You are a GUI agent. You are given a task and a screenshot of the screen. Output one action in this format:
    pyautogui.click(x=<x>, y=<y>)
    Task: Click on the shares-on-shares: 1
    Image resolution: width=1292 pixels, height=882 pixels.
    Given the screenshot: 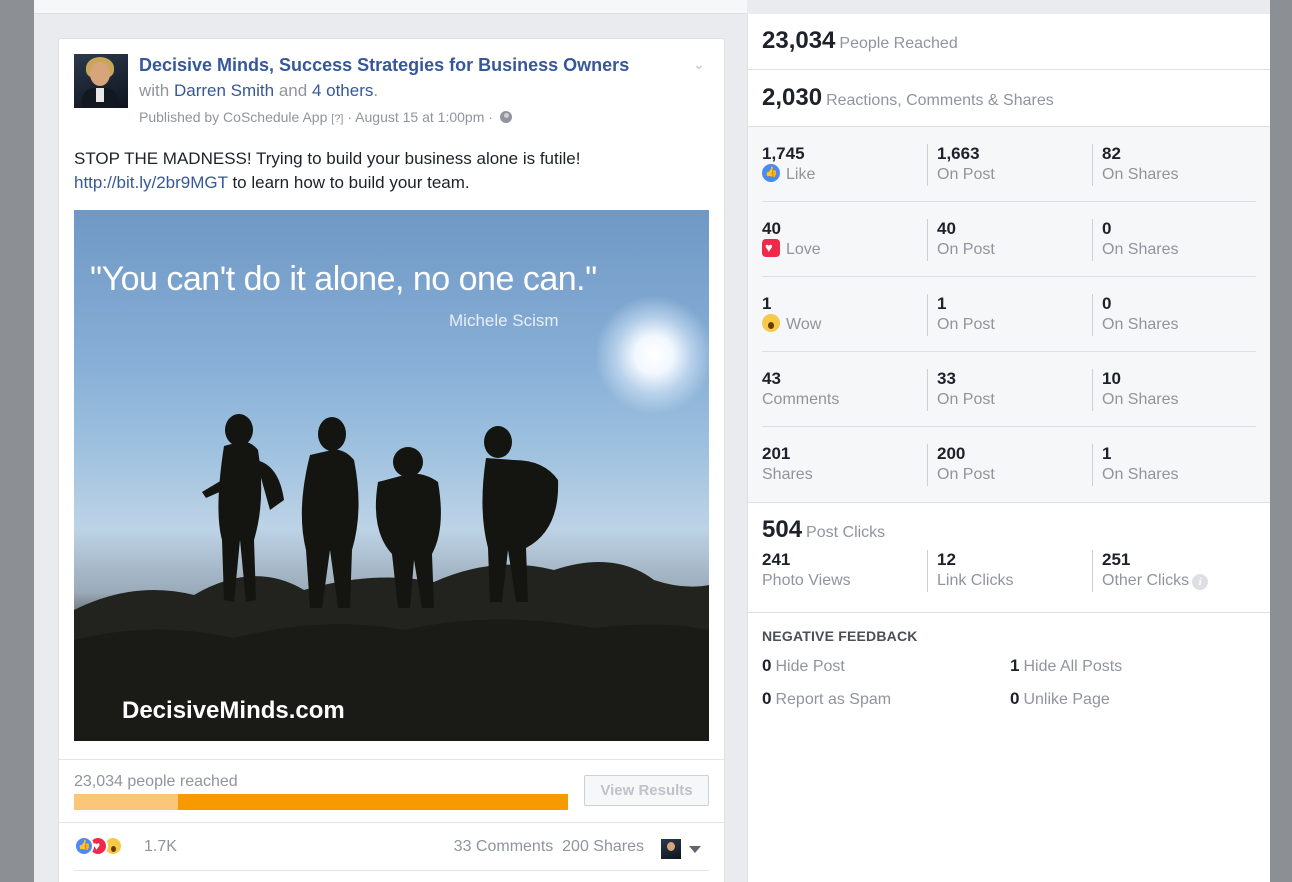 What is the action you would take?
    pyautogui.click(x=1107, y=453)
    